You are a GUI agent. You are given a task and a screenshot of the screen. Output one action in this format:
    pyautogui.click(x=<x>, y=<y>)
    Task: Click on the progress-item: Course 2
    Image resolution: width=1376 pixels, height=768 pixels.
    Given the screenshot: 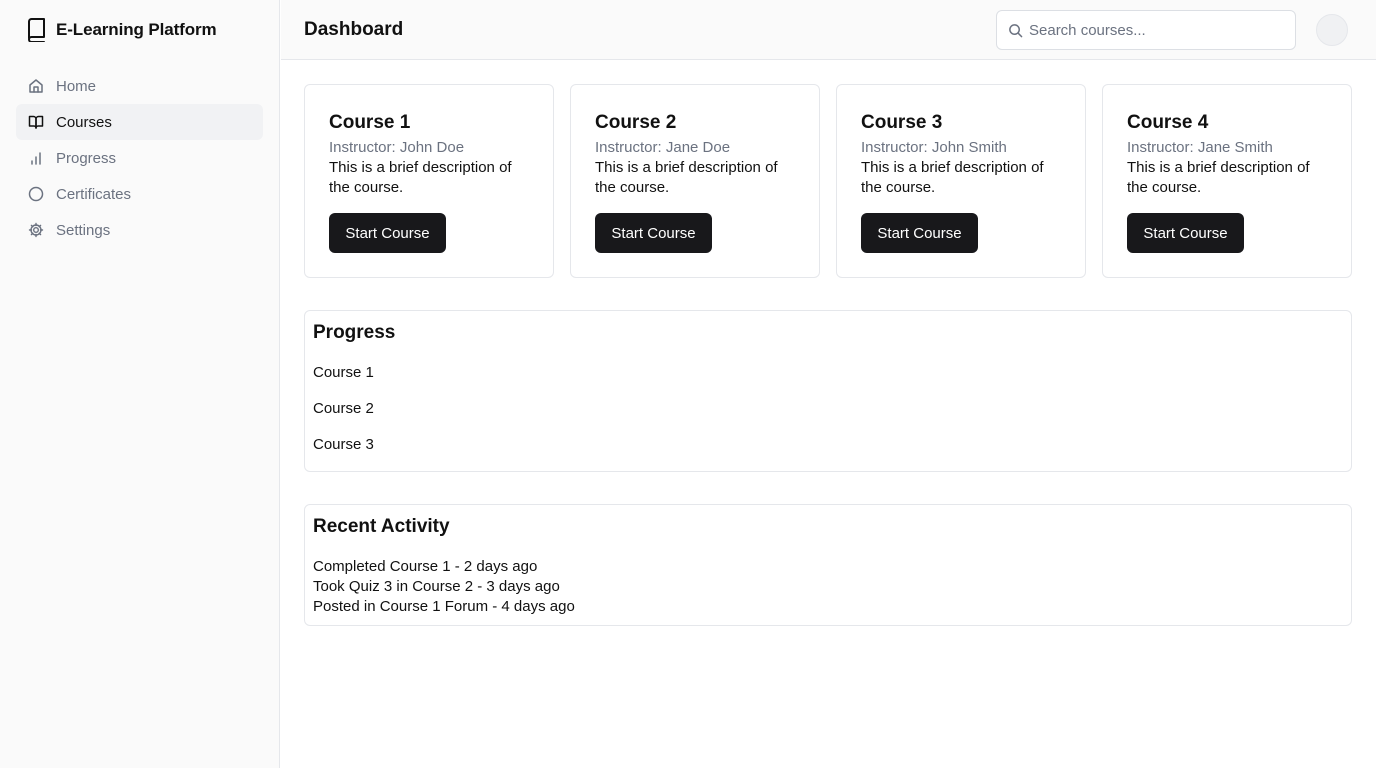 What is the action you would take?
    pyautogui.click(x=343, y=408)
    